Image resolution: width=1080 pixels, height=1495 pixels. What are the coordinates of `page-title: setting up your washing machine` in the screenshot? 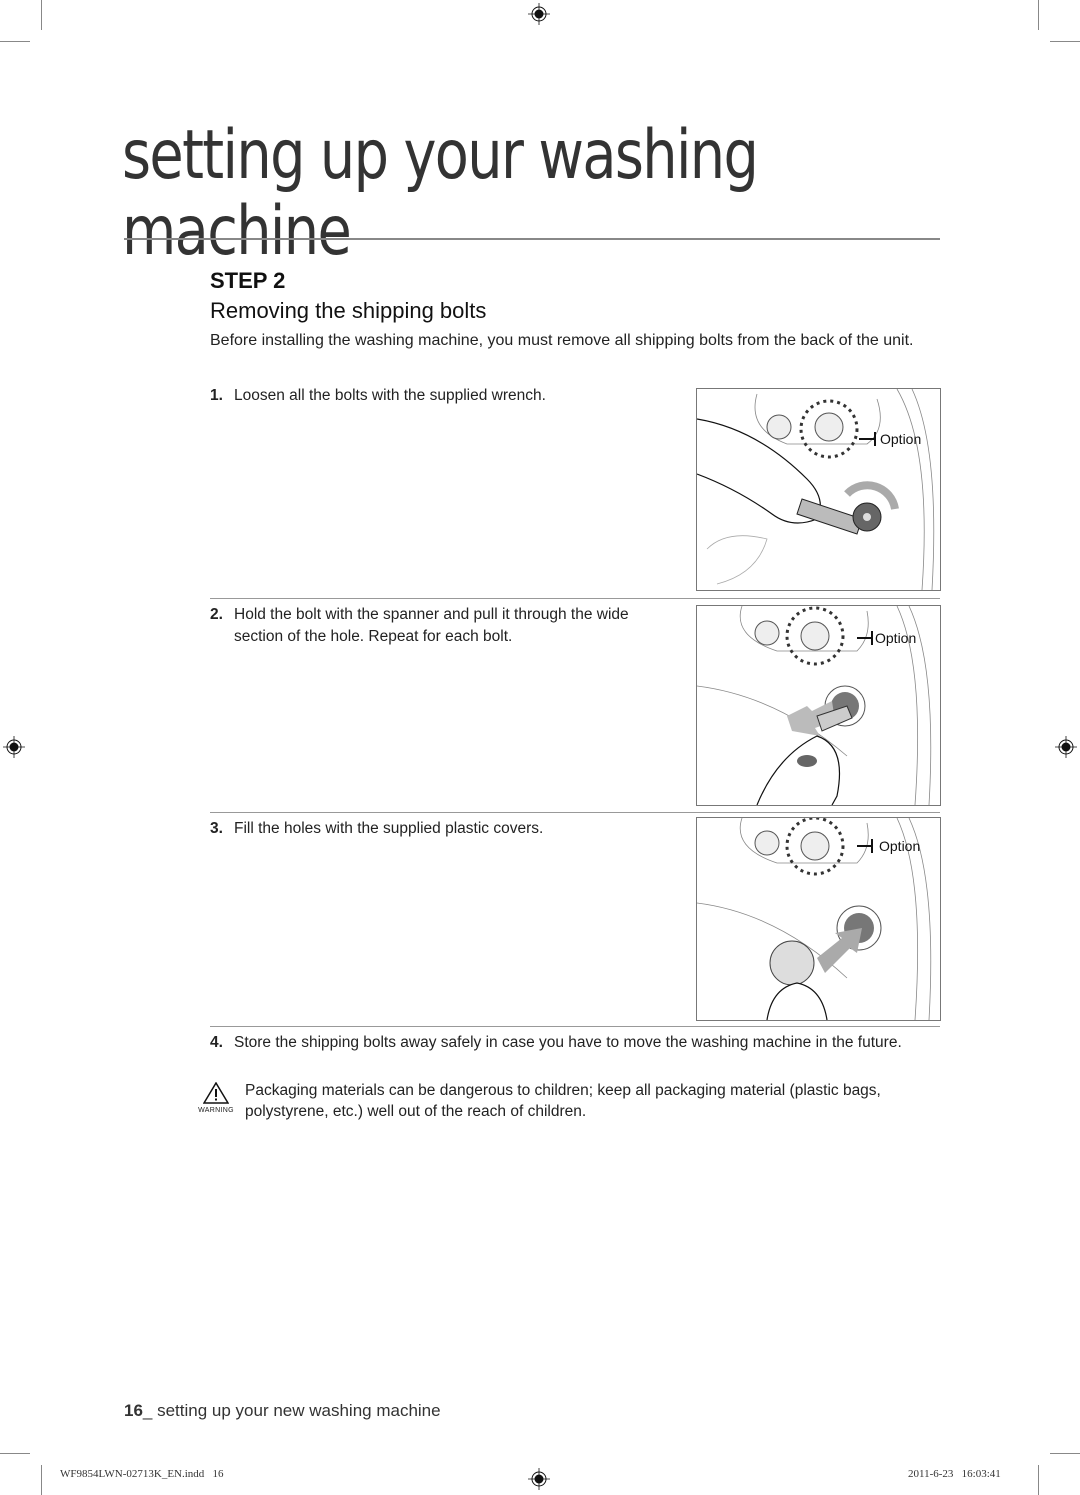 It's located at (440, 193).